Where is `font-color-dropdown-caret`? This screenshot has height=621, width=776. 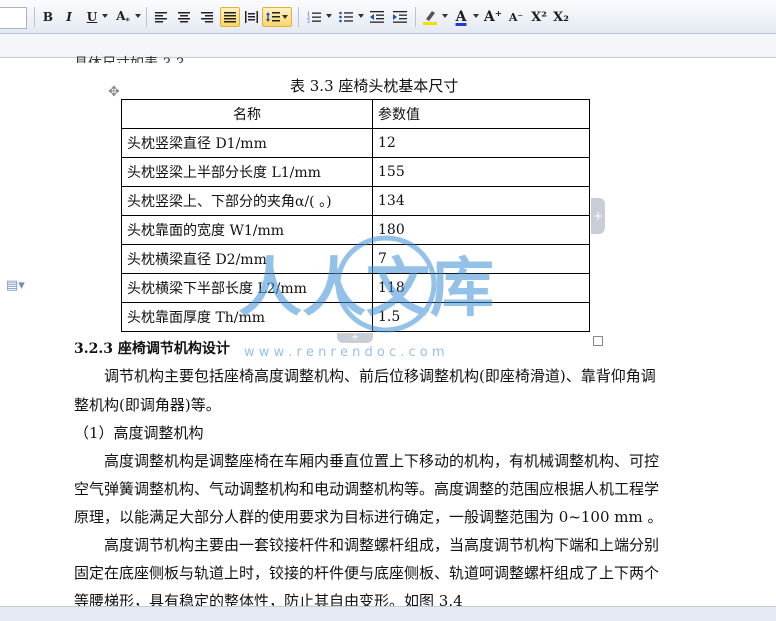 font-color-dropdown-caret is located at coordinates (476, 16).